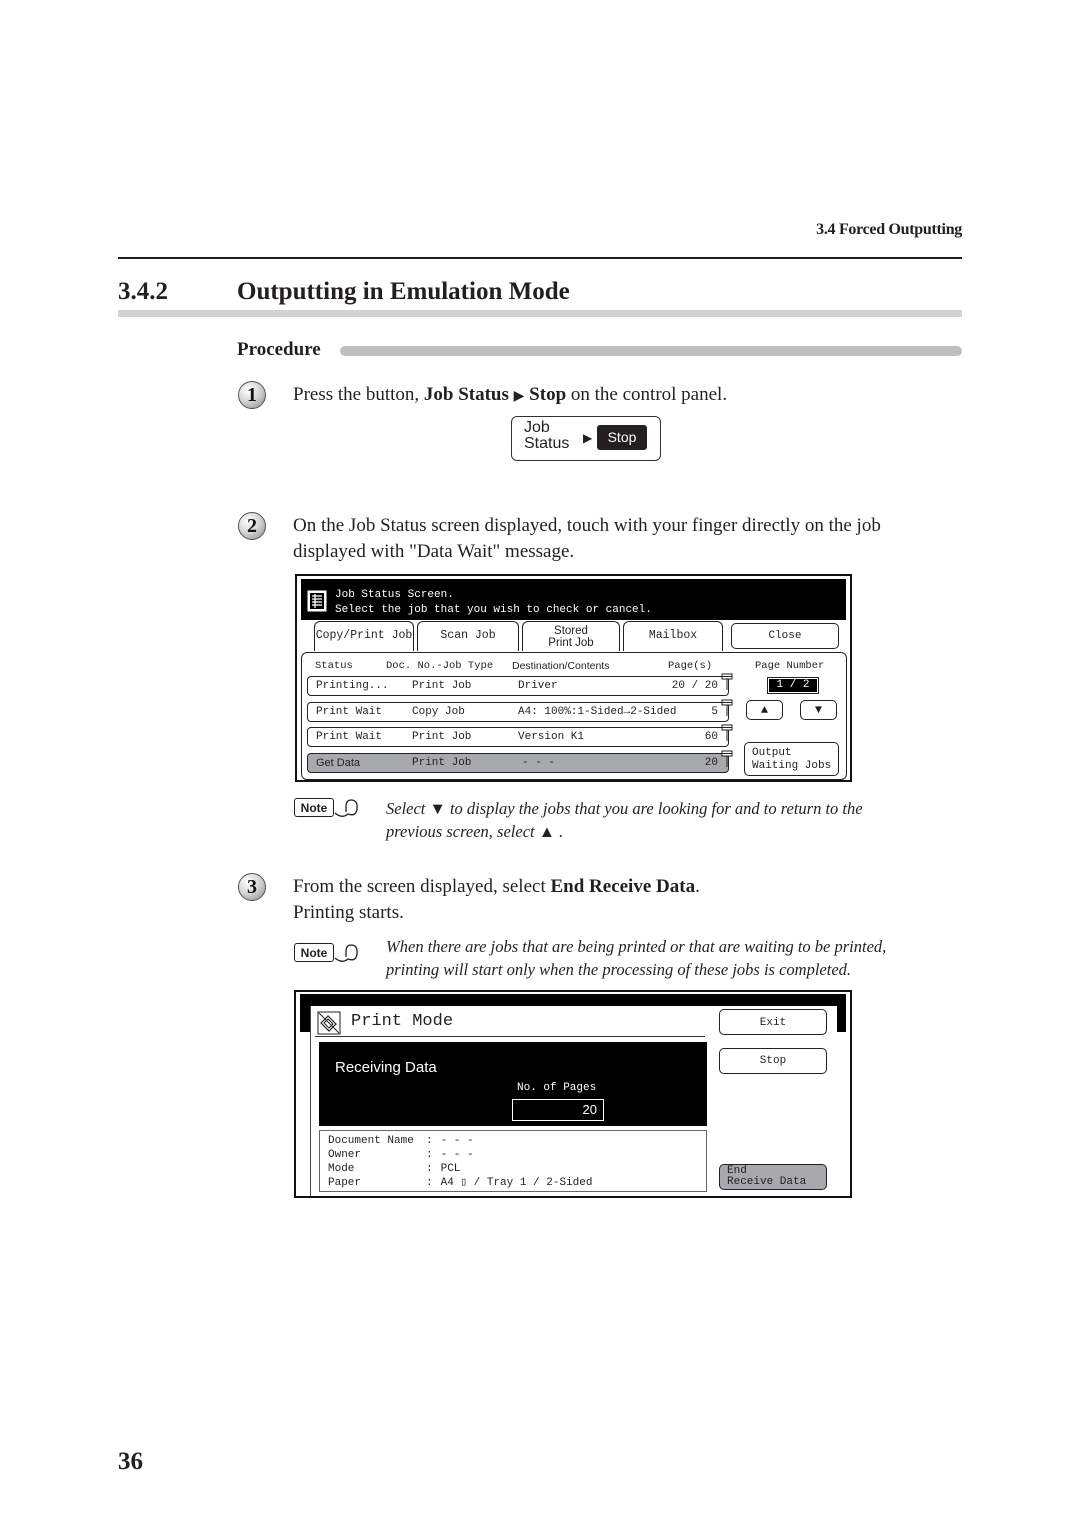  I want to click on receiving-data-panel: Receiving Data No. of Pages 20, so click(513, 1084).